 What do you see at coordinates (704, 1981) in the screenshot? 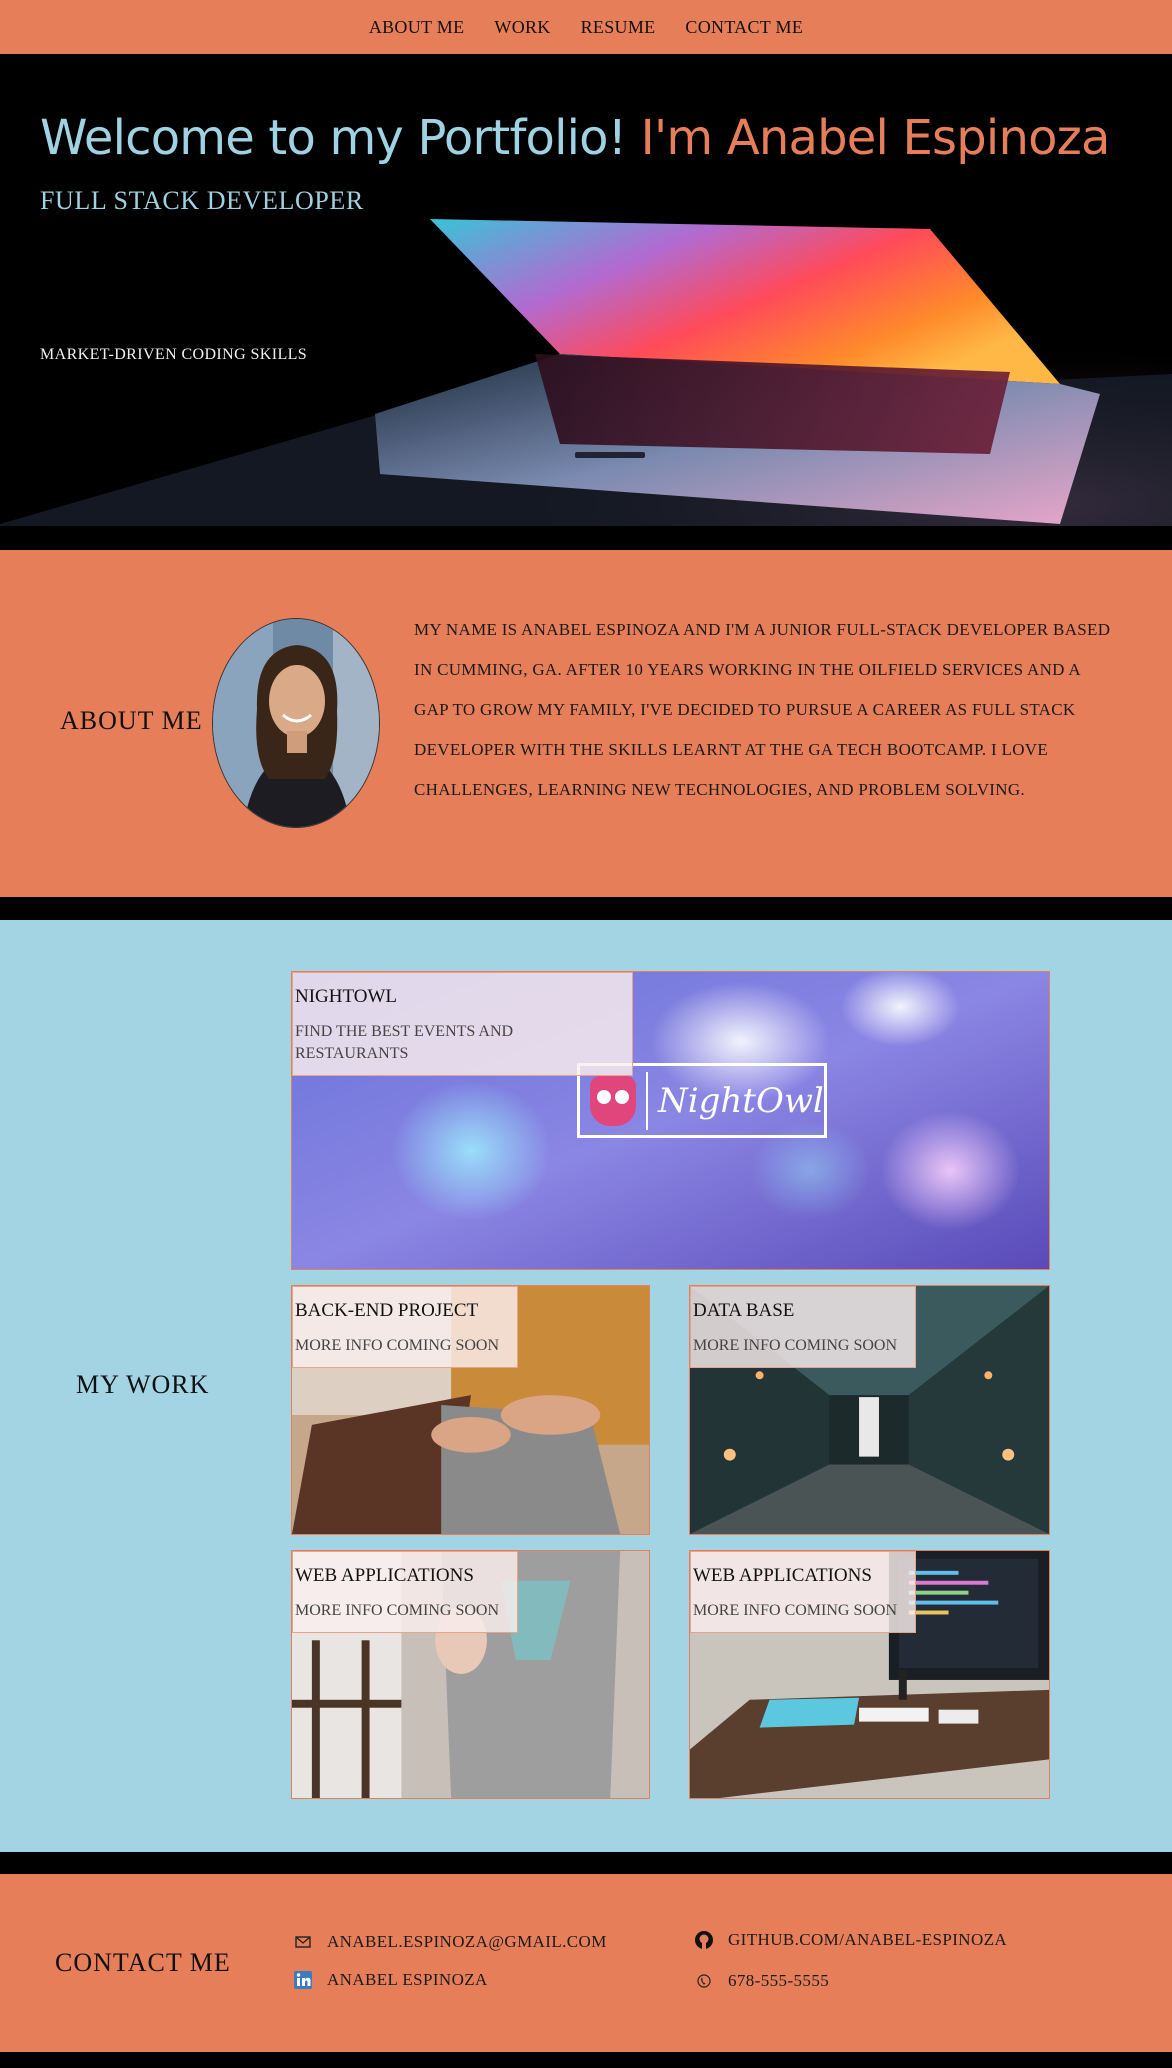
I see `phone-icon` at bounding box center [704, 1981].